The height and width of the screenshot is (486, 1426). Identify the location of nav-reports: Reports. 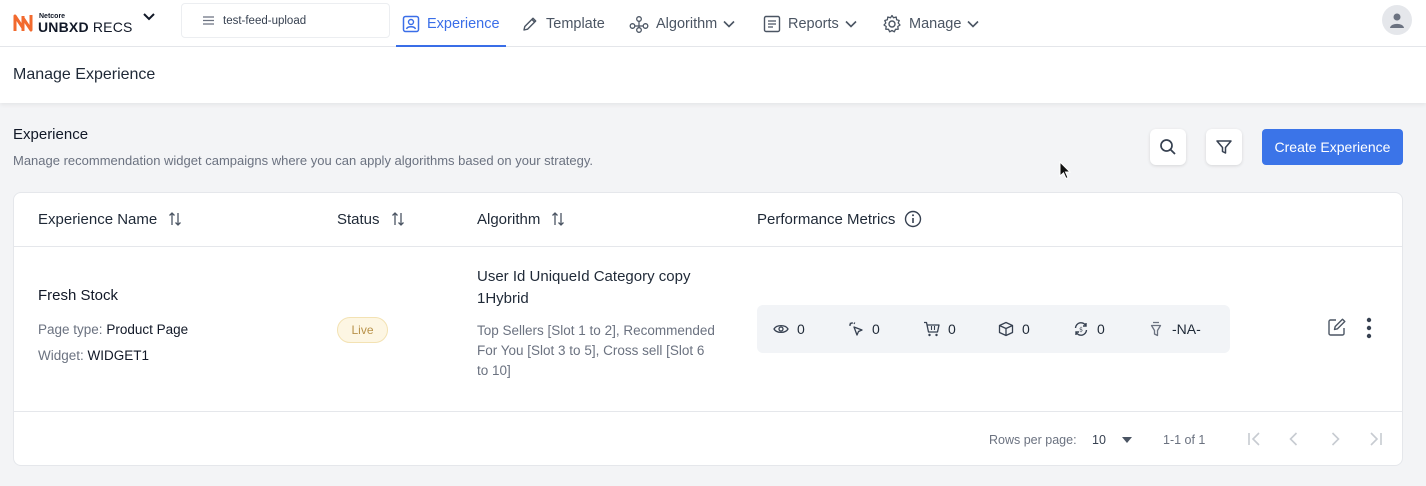
(810, 23).